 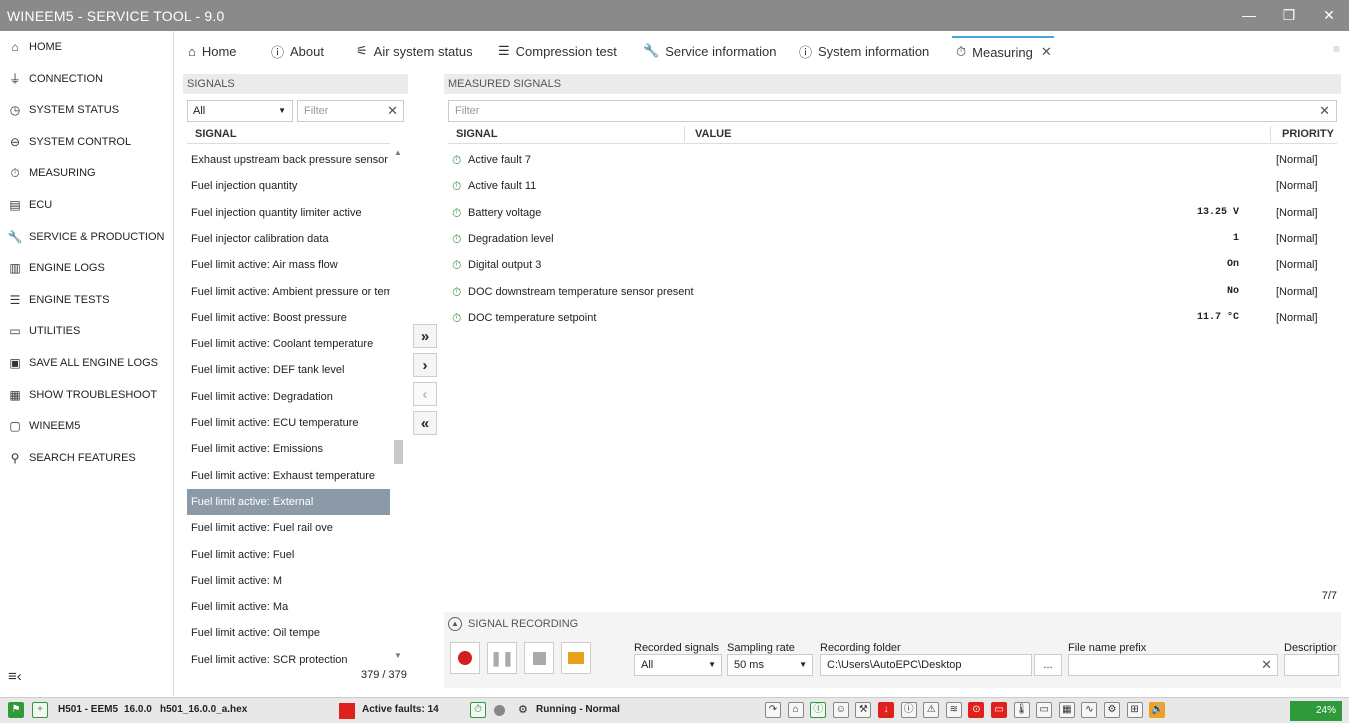 I want to click on table-row: ⏱ Active fault 7 [Normal], so click(x=892, y=160).